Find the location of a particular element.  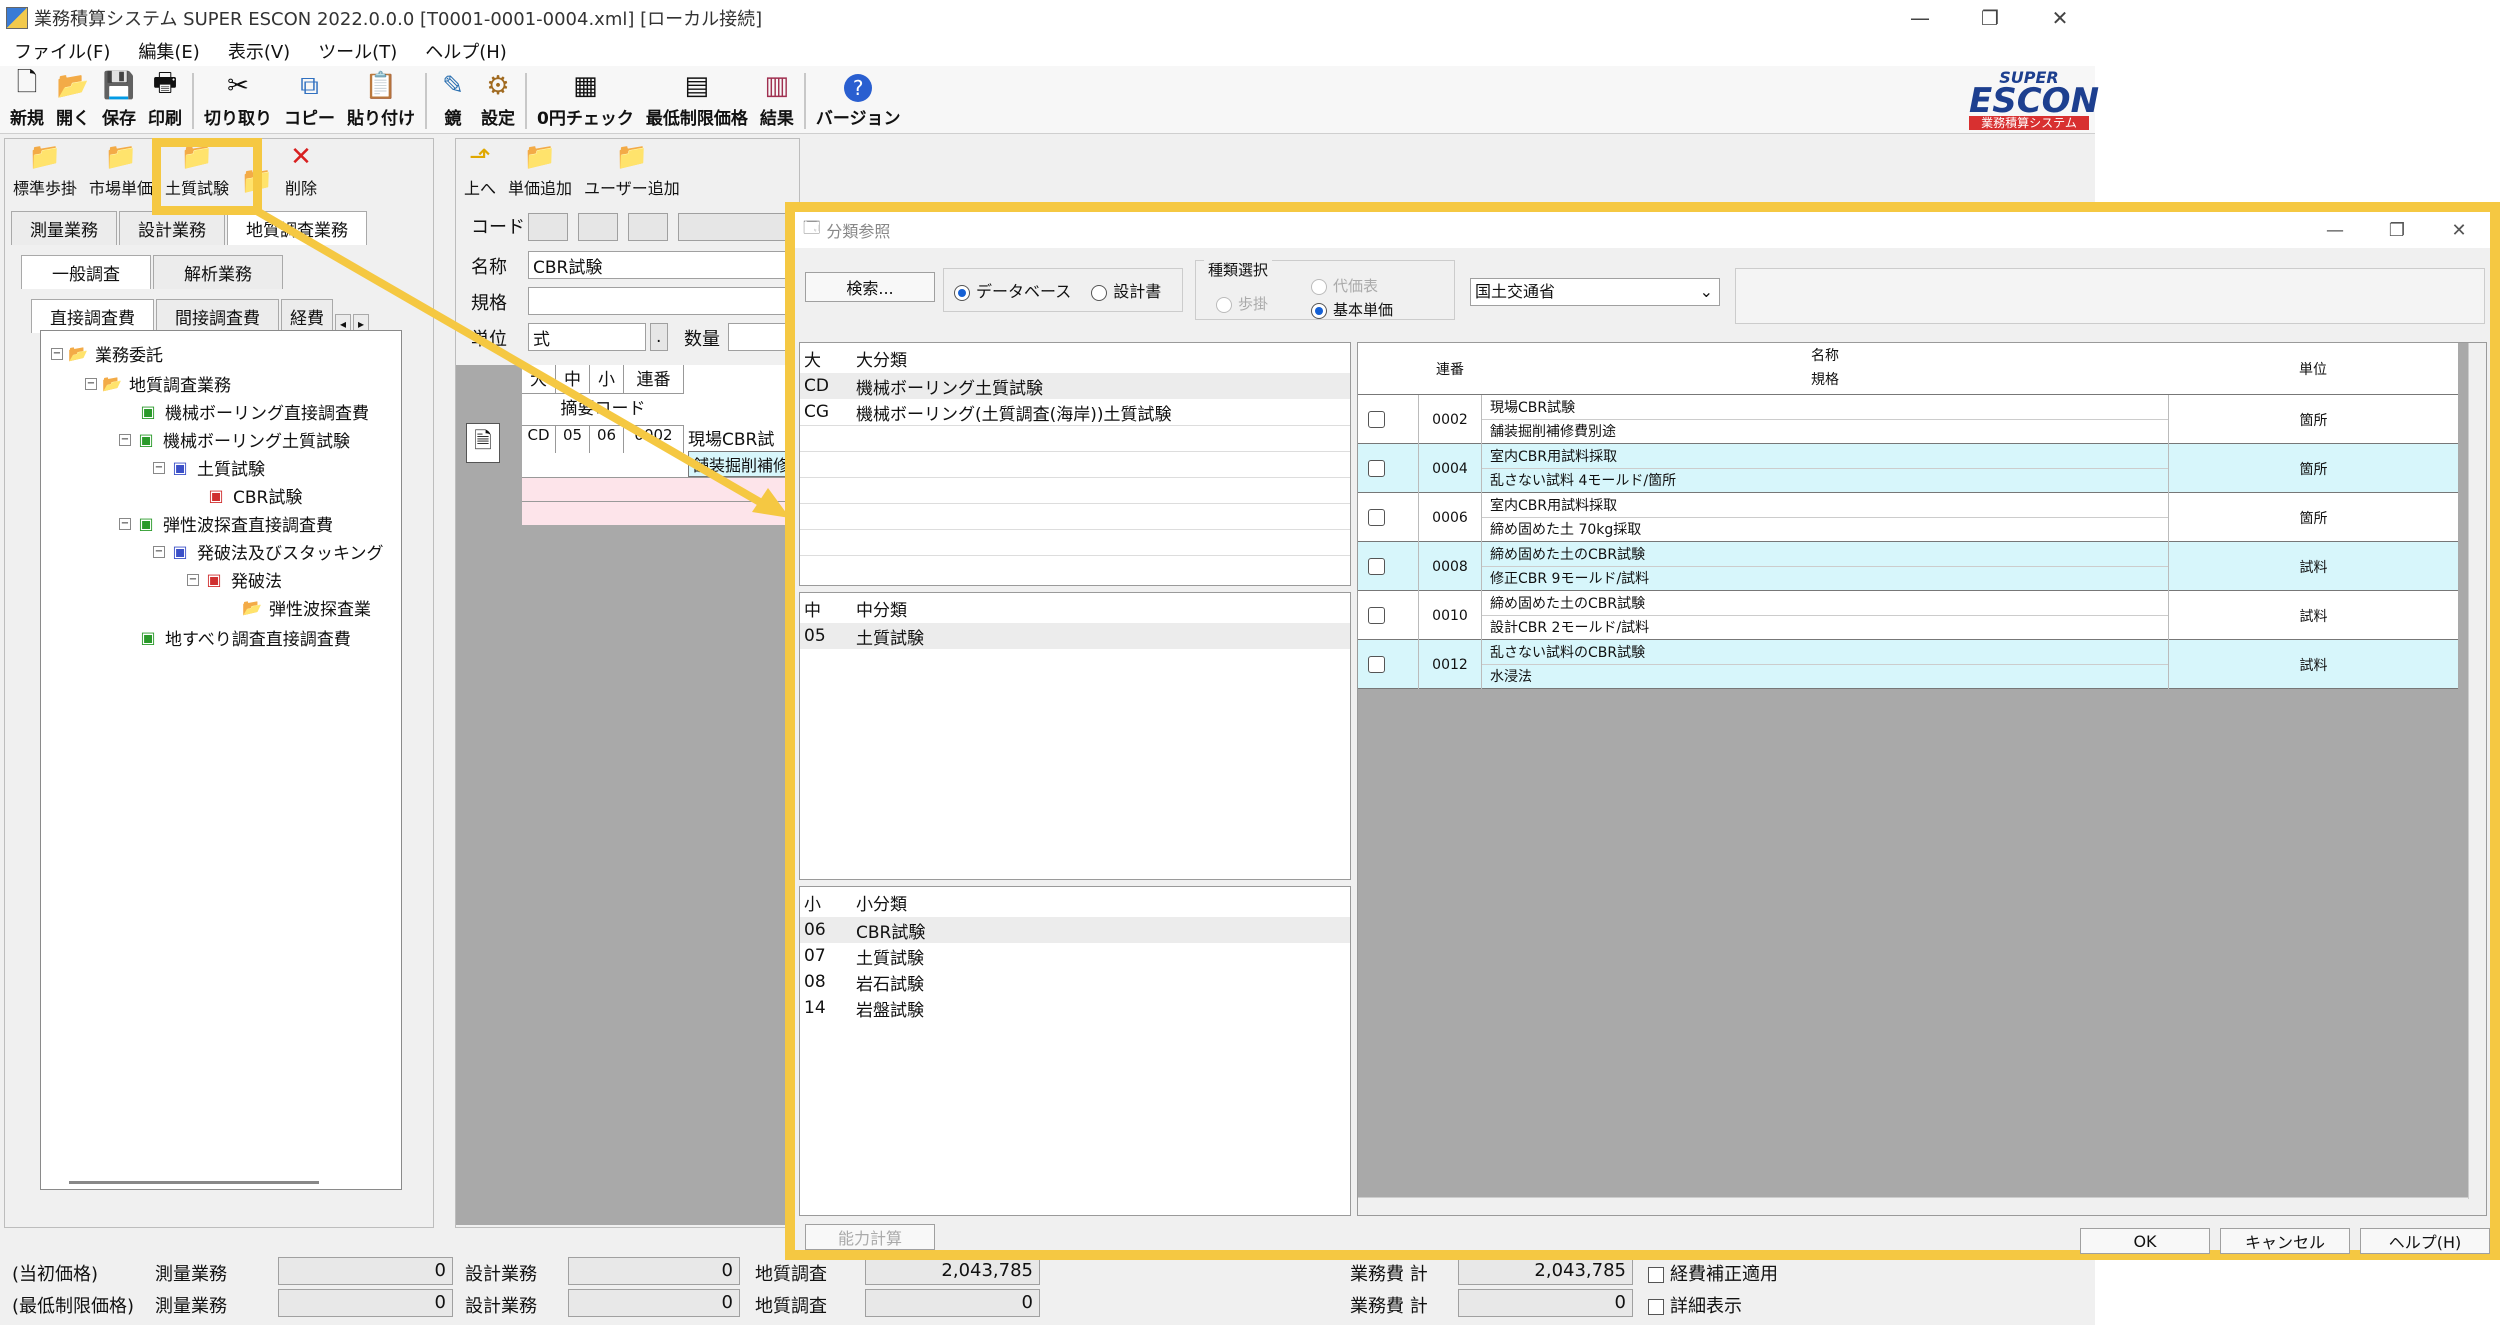

list-header: 中中分類 is located at coordinates (855, 610).